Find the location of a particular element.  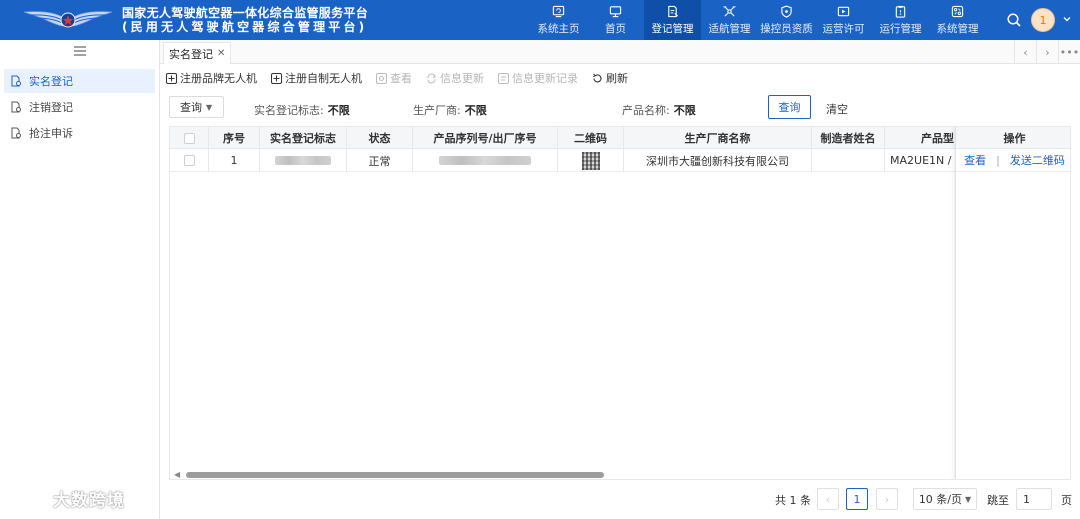

operations-column: 操作 查看 | 发送二维码 is located at coordinates (1012, 303).